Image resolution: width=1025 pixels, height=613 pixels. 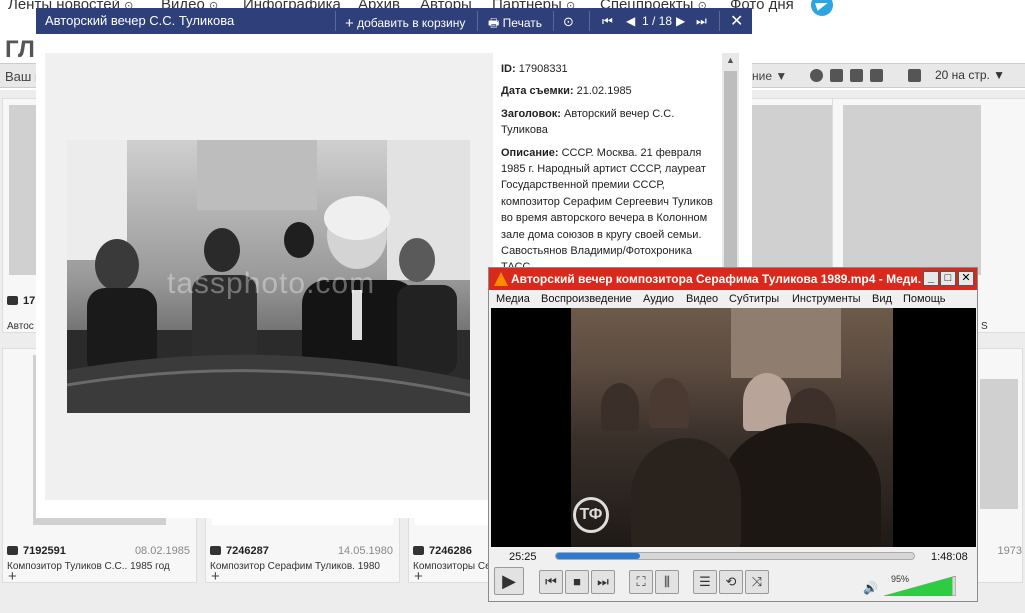 I want to click on scrollbar-thumb, so click(x=730, y=176).